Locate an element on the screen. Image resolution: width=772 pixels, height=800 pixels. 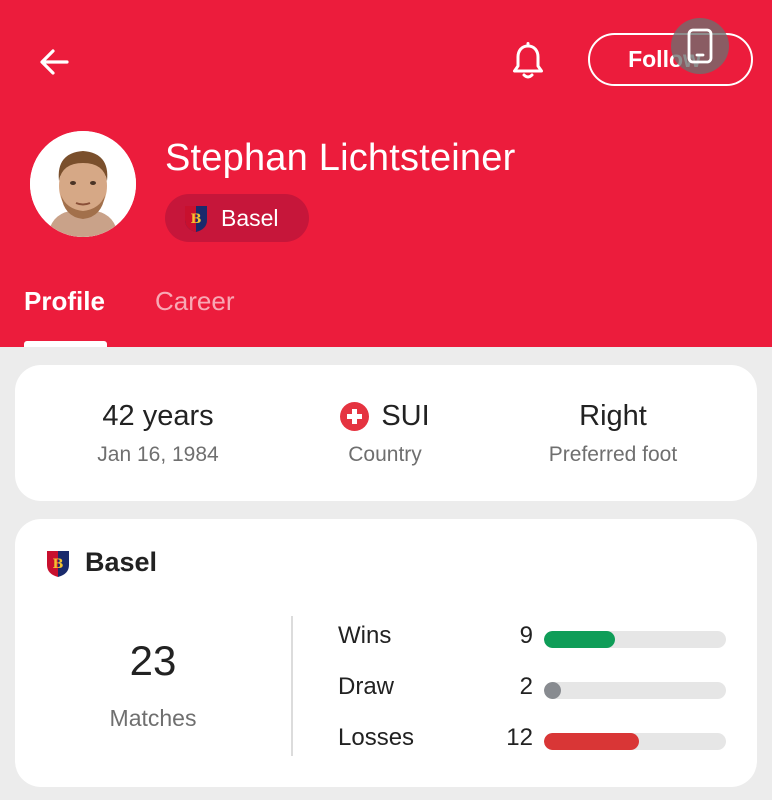
stat-label: Losses is located at coordinates (376, 737).